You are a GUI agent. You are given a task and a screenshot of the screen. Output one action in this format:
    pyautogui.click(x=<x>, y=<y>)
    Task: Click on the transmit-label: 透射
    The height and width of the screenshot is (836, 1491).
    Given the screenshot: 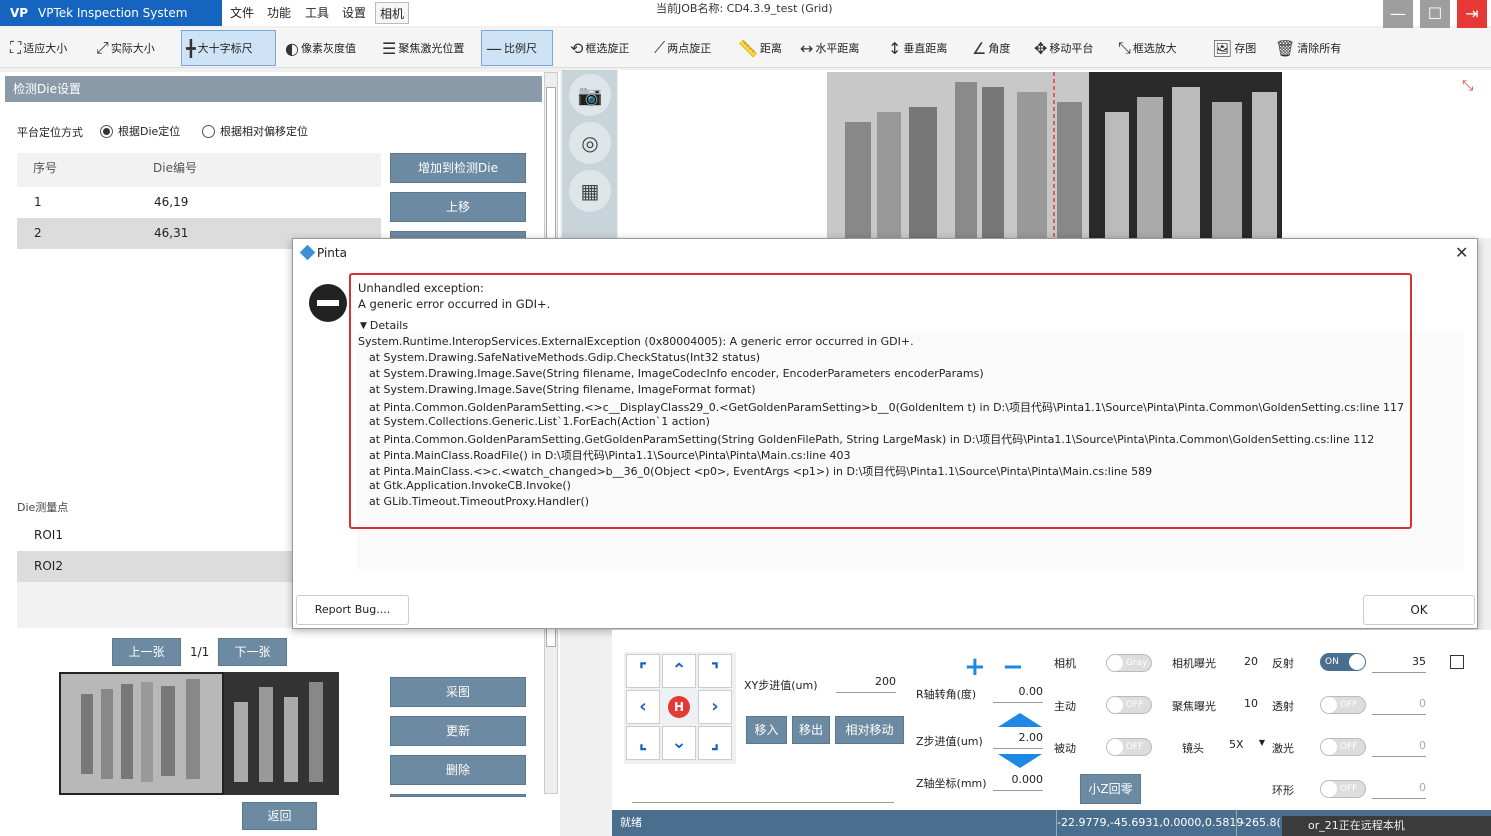 What is the action you would take?
    pyautogui.click(x=1283, y=706)
    